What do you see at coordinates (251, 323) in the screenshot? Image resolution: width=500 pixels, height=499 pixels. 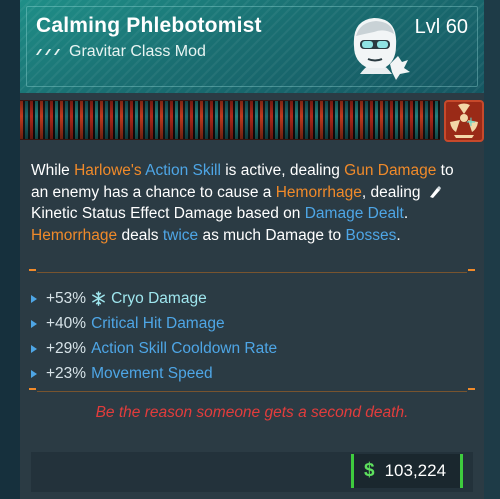 I see `stat-row-critical-hit-damage: +40% Critical Hit Damage` at bounding box center [251, 323].